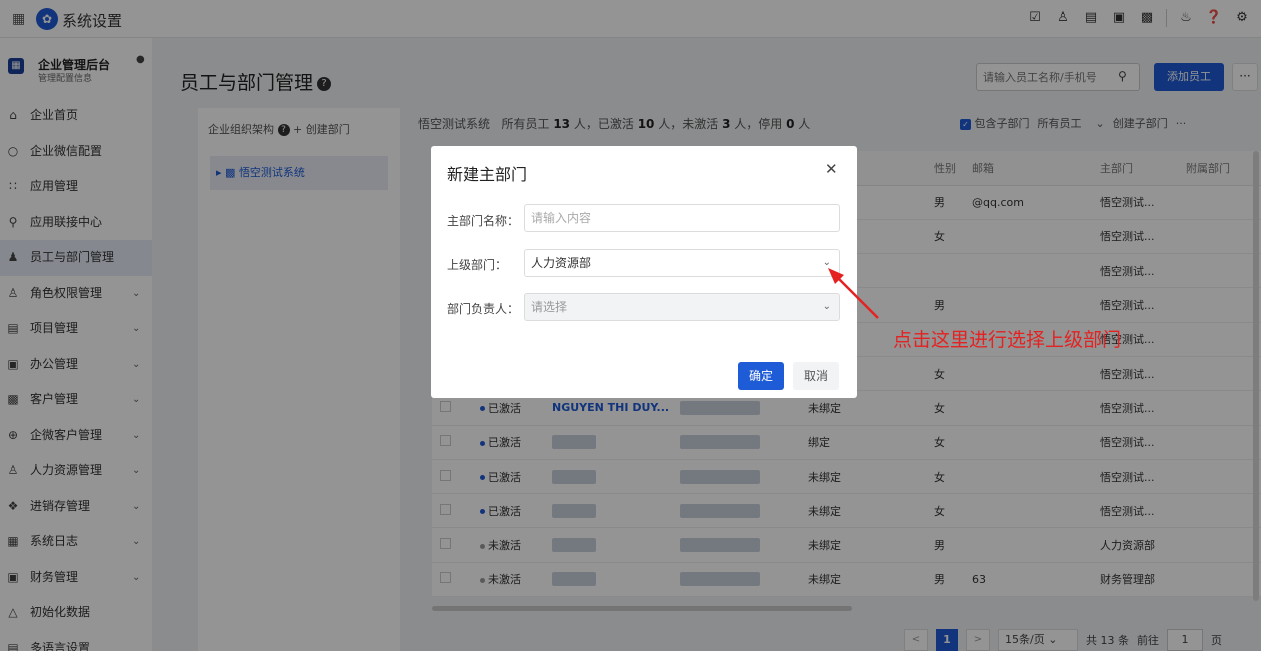 This screenshot has width=1261, height=651. Describe the element at coordinates (1007, 340) in the screenshot. I see `annotation-text: 点击这里进行选择上级部门` at that location.